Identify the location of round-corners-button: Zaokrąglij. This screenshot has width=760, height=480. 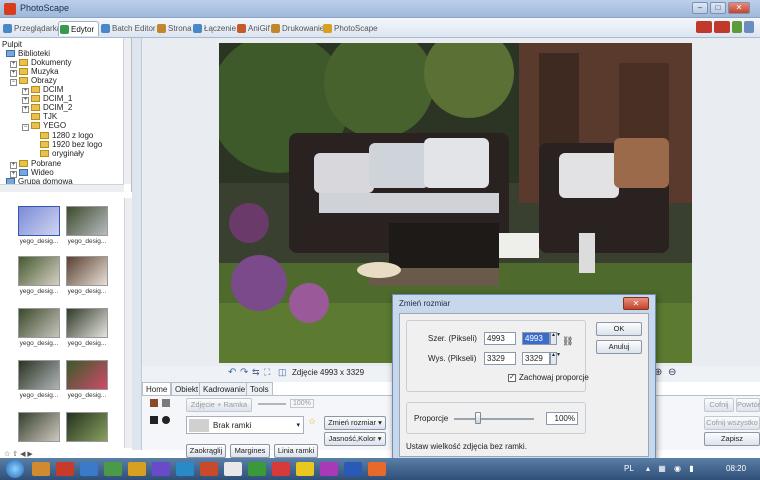
(206, 451).